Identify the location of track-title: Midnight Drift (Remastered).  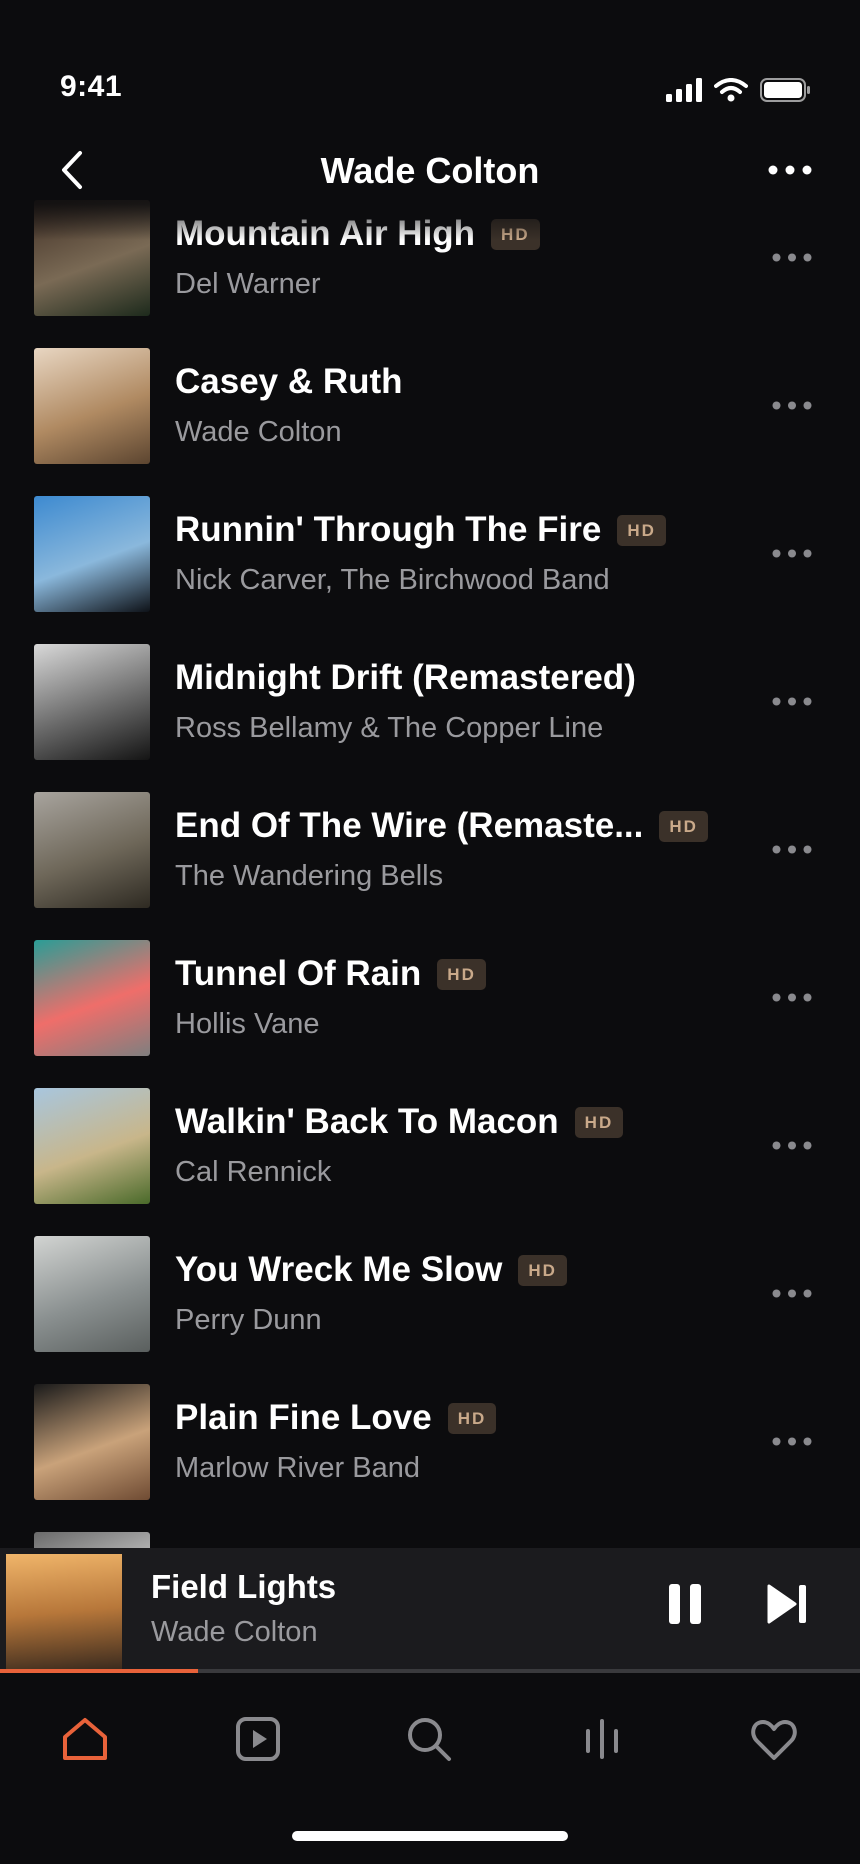
(405, 678).